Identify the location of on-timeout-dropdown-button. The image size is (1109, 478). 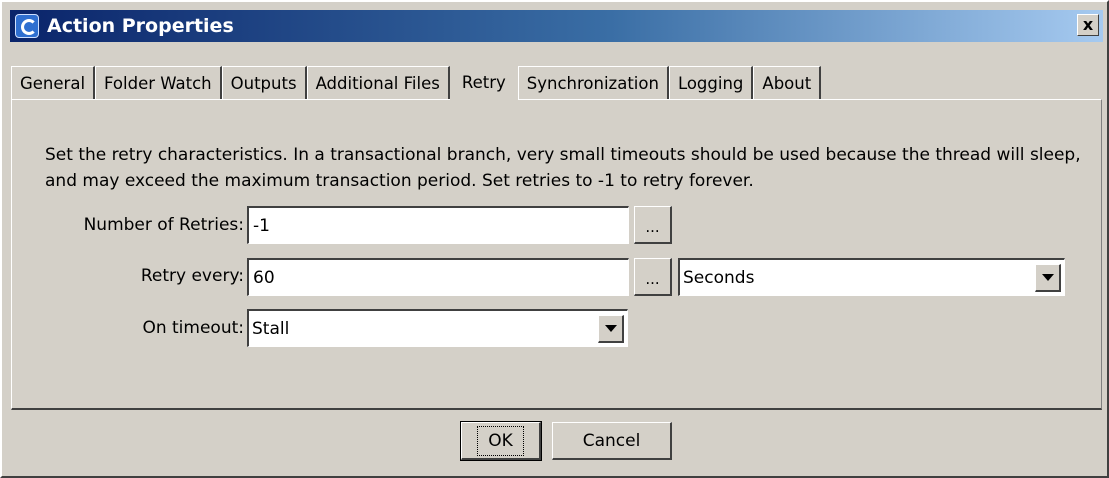
(611, 328).